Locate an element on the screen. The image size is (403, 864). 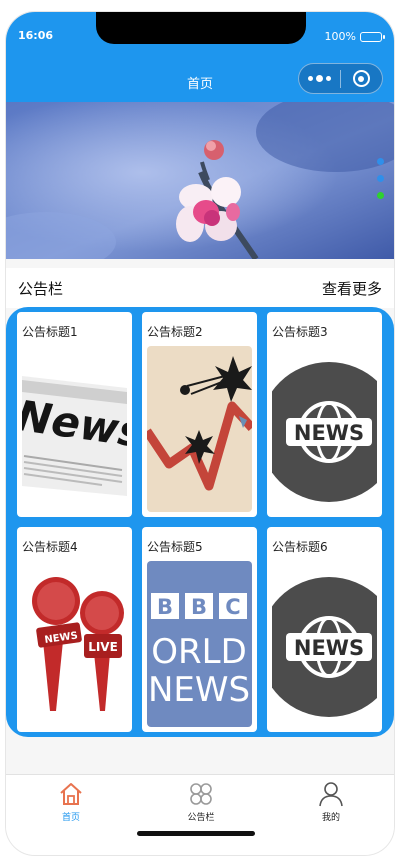
home-icon is located at coordinates (71, 794).